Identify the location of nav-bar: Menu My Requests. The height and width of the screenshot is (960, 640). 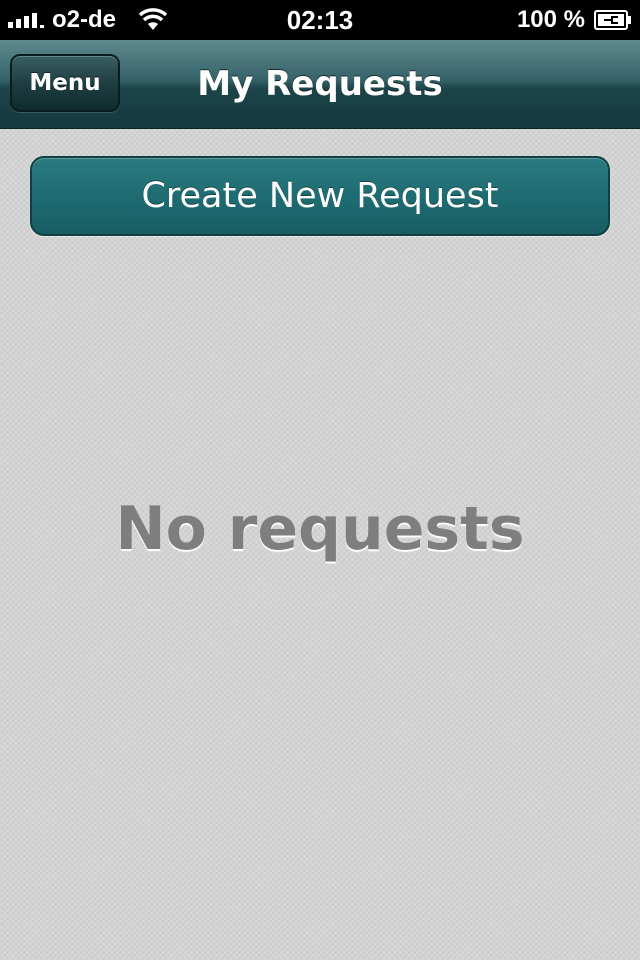
(320, 84).